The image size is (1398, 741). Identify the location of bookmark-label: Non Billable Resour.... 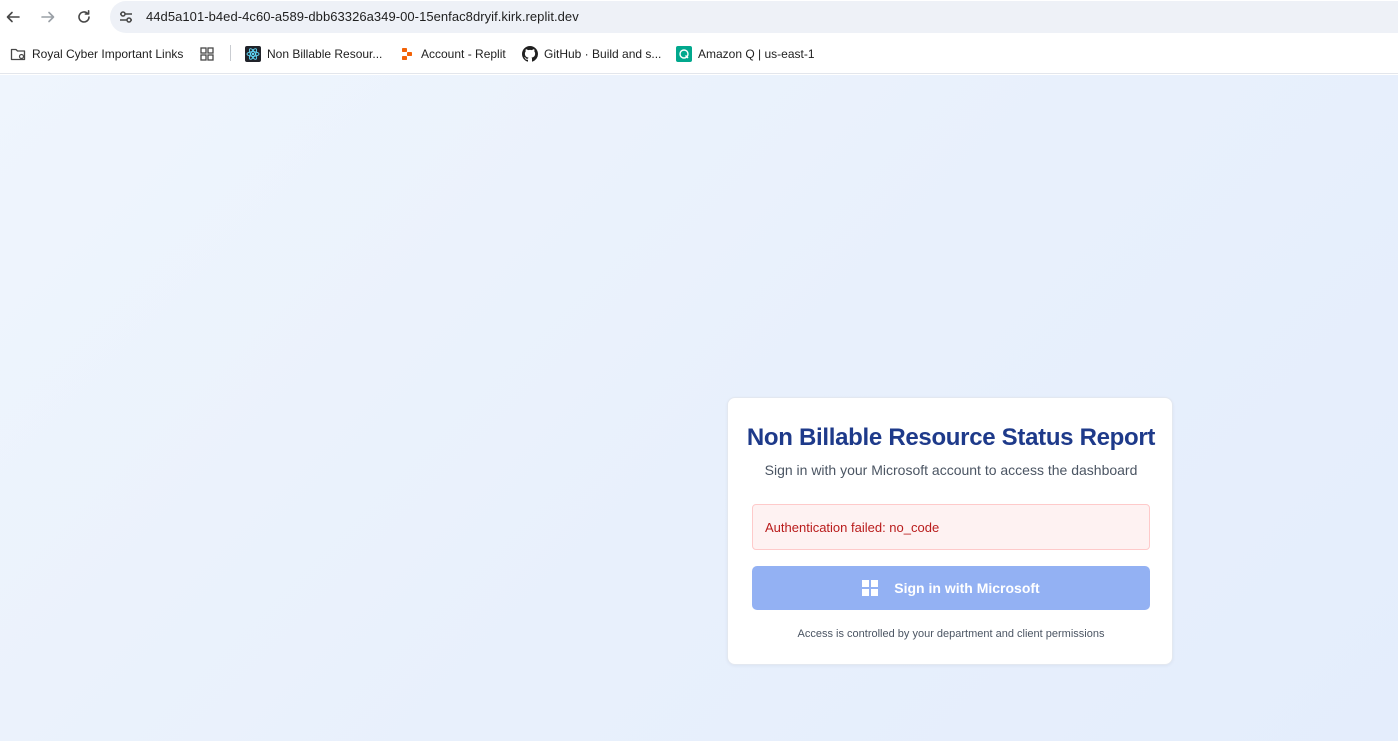
(325, 54).